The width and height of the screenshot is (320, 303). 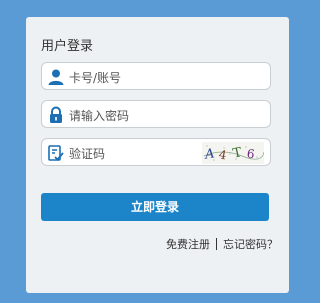 I want to click on password-placeholder: 请输入密码, so click(x=99, y=116).